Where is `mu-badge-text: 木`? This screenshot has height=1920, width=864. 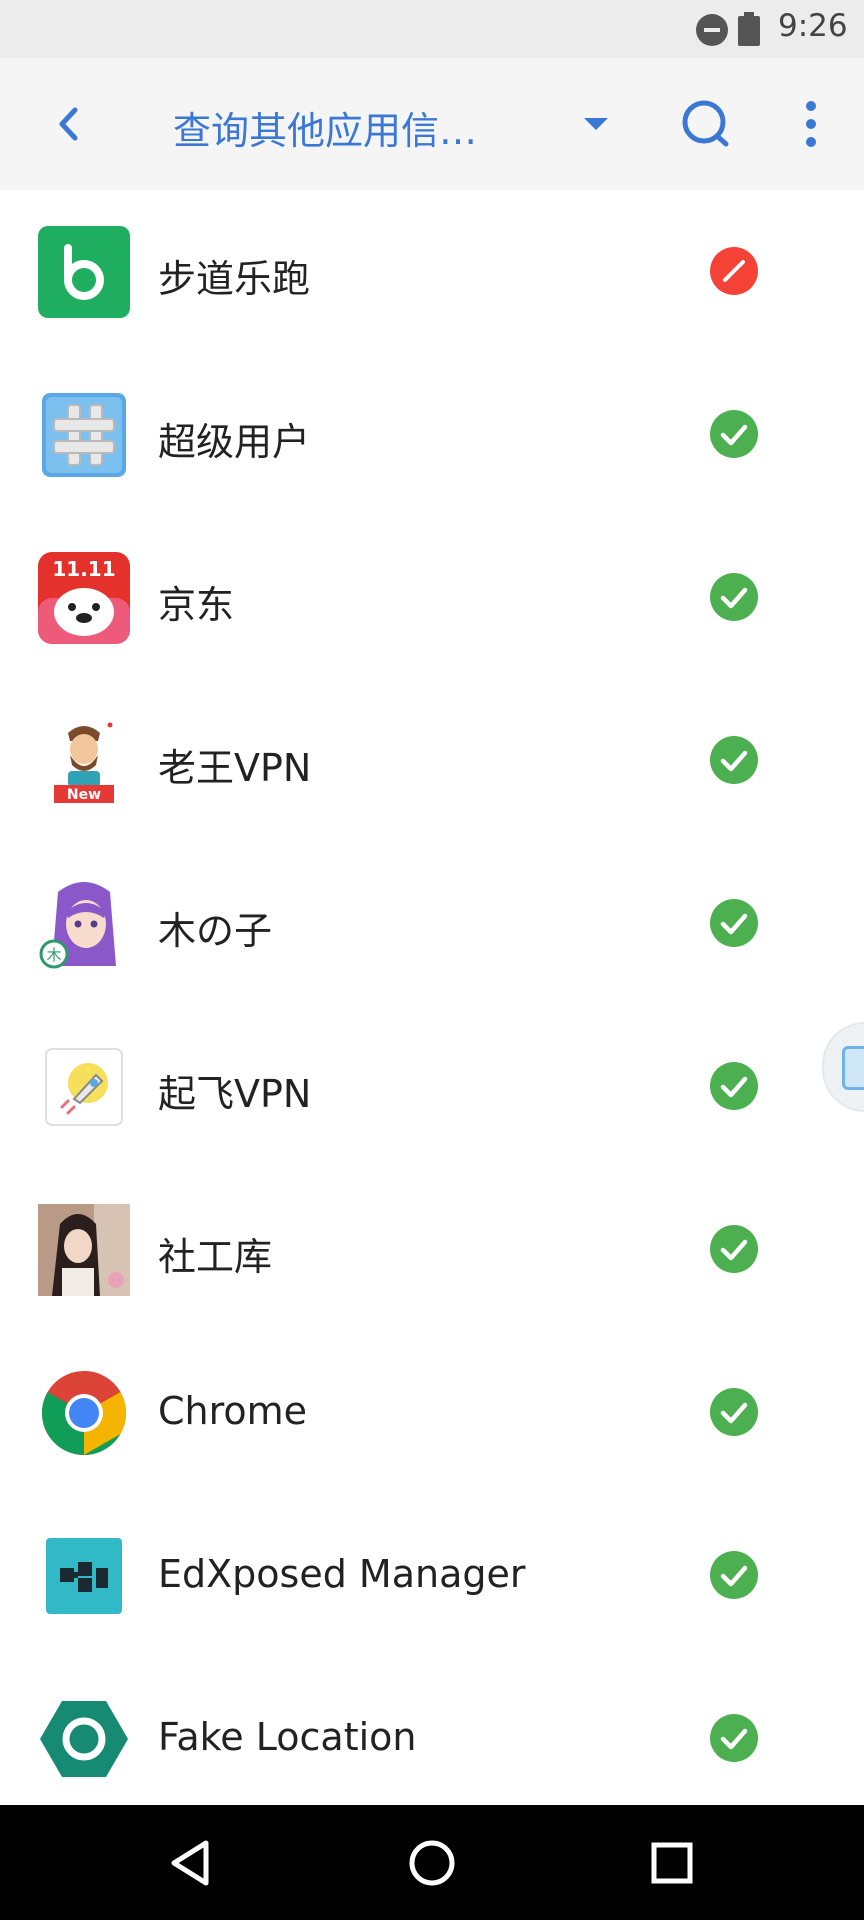 mu-badge-text: 木 is located at coordinates (53, 955).